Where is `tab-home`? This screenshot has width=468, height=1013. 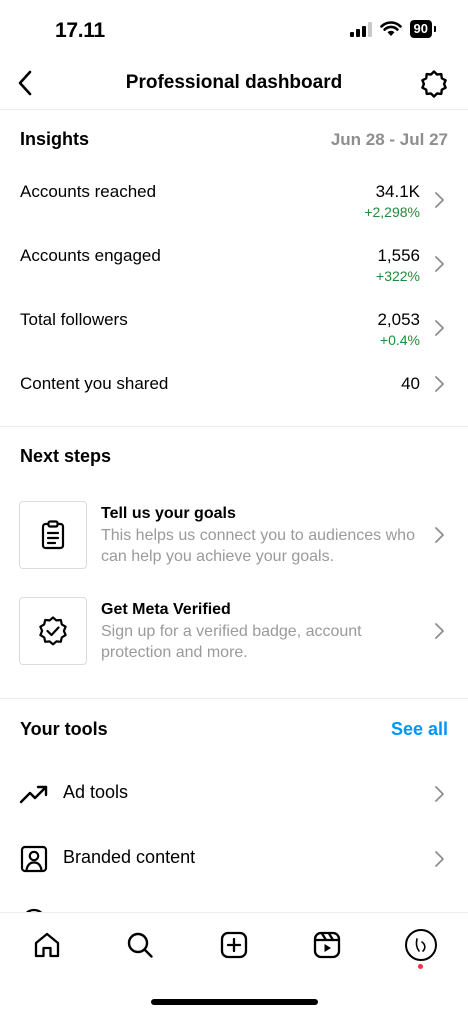
tab-home is located at coordinates (47, 945).